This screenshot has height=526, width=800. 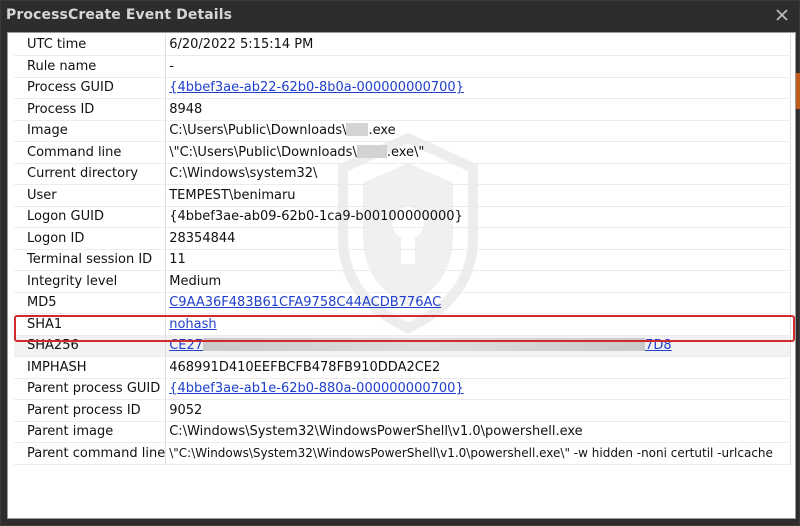 What do you see at coordinates (478, 66) in the screenshot?
I see `row-value: -` at bounding box center [478, 66].